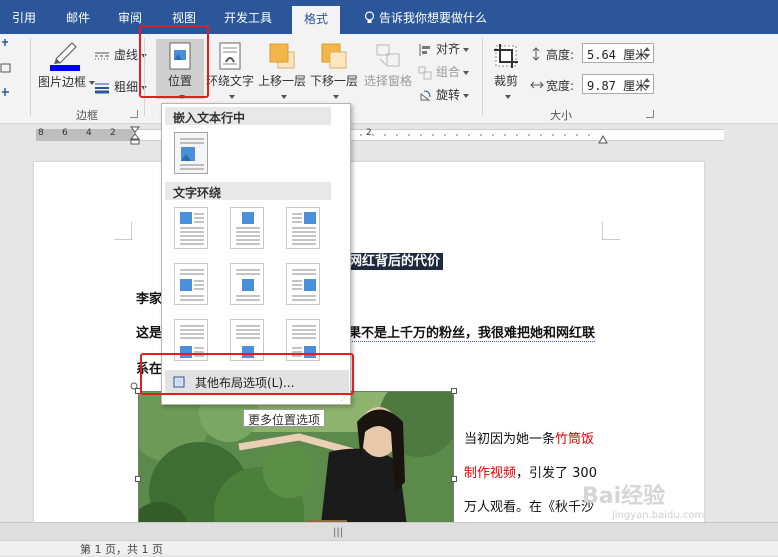  I want to click on doc-line-2-end: 果不是上千万的粉丝，我很难把她和网红联, so click(472, 334).